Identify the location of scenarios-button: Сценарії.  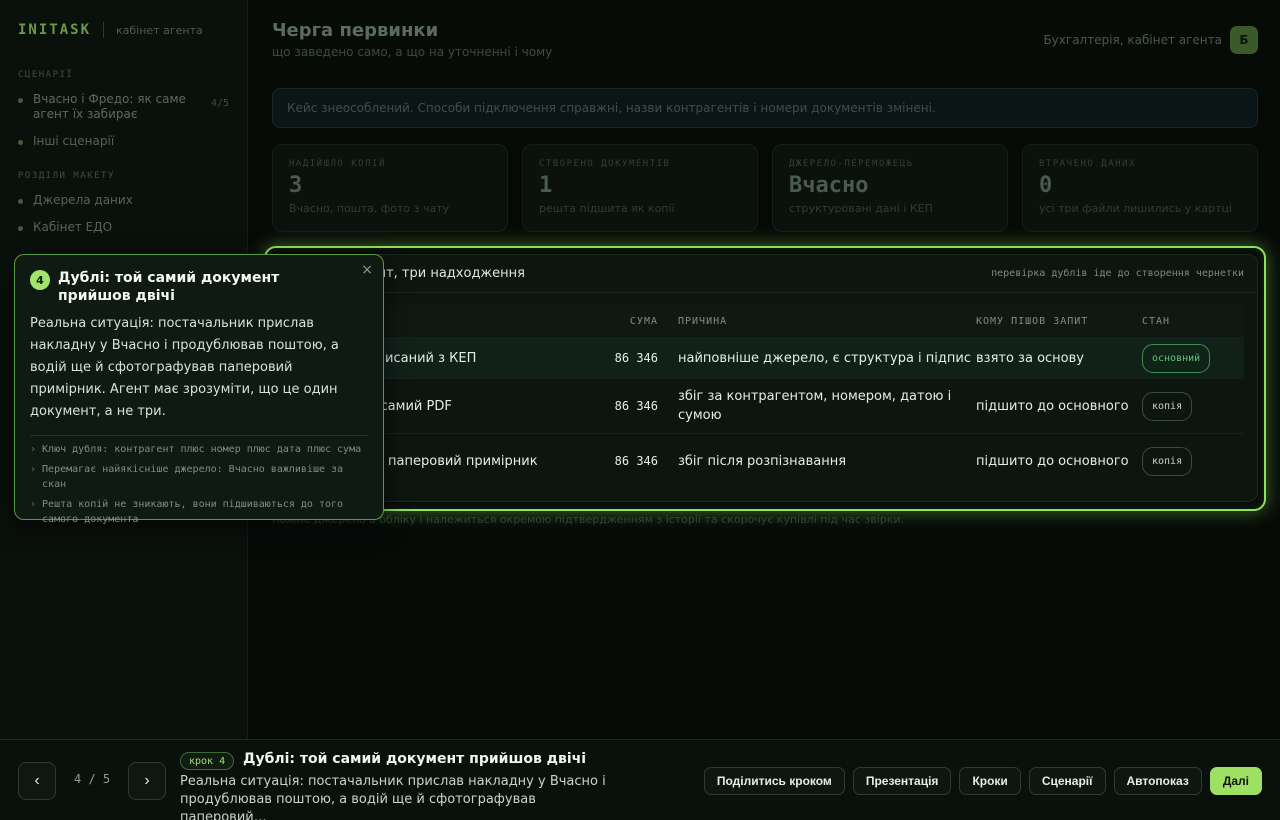
(1067, 781).